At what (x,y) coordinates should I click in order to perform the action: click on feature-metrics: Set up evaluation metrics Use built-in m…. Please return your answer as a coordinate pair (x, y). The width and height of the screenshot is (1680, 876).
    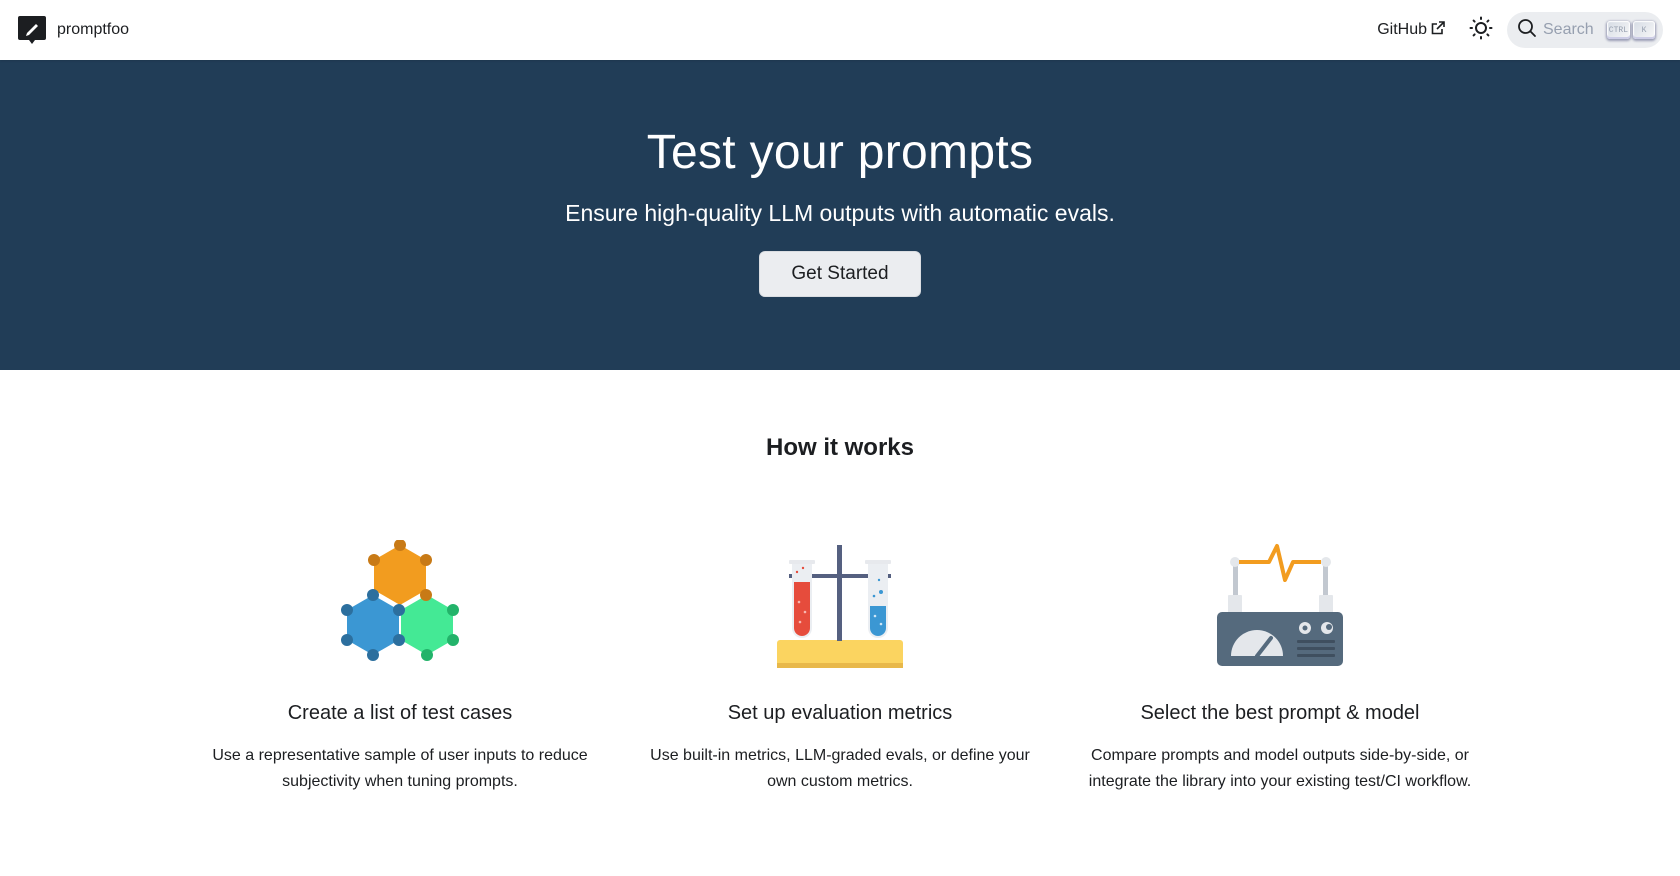
    Looking at the image, I should click on (840, 667).